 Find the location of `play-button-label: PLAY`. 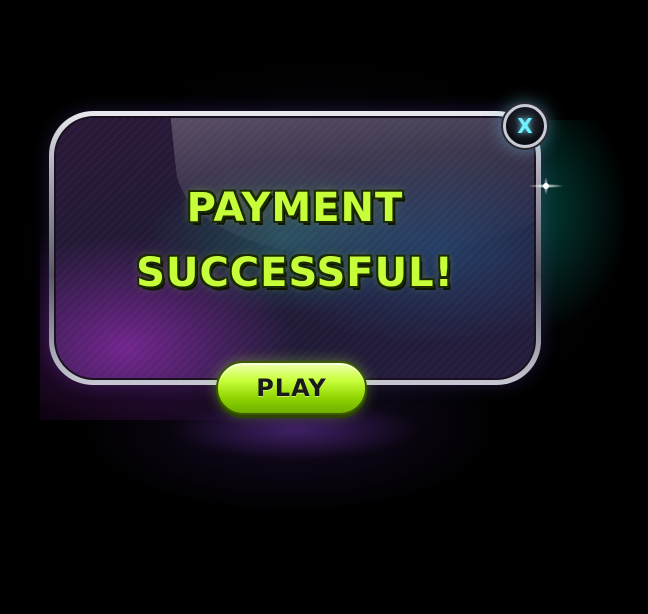

play-button-label: PLAY is located at coordinates (291, 388).